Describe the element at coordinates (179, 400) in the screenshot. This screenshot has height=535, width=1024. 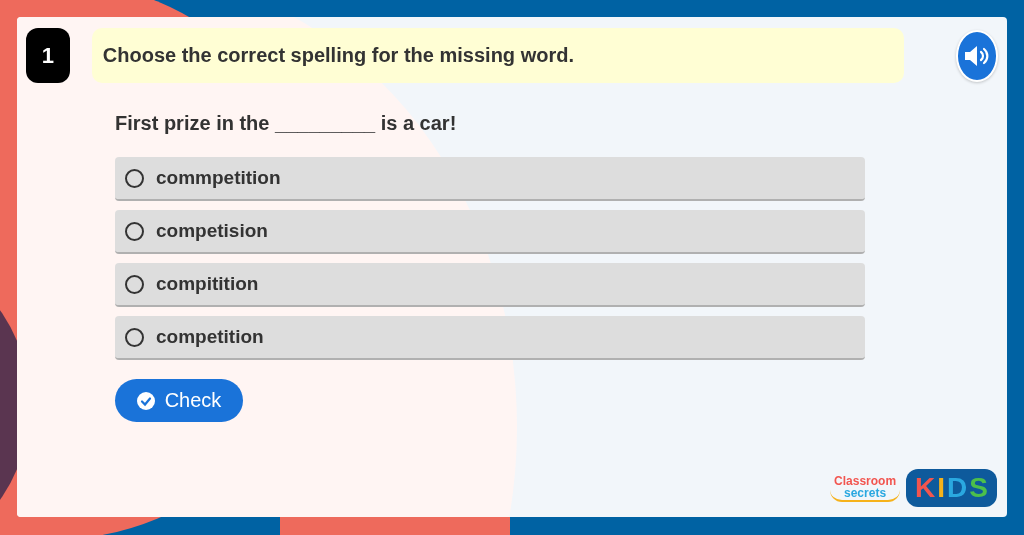
I see `check-button: Check` at that location.